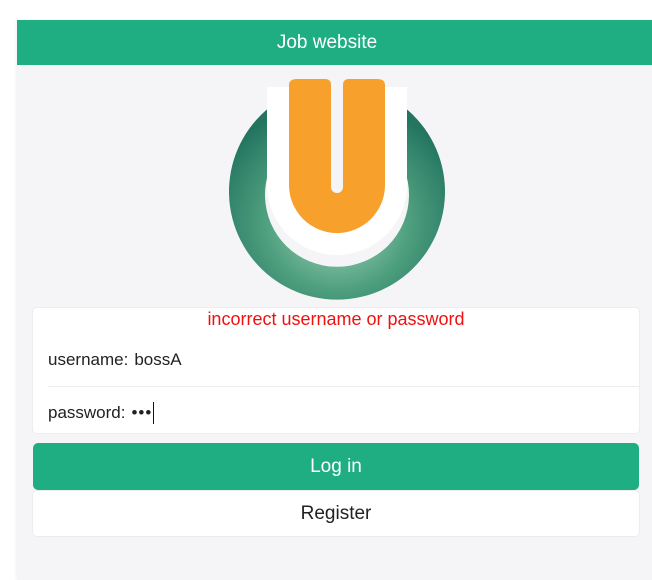 The height and width of the screenshot is (580, 652). I want to click on password-input: •••, so click(141, 413).